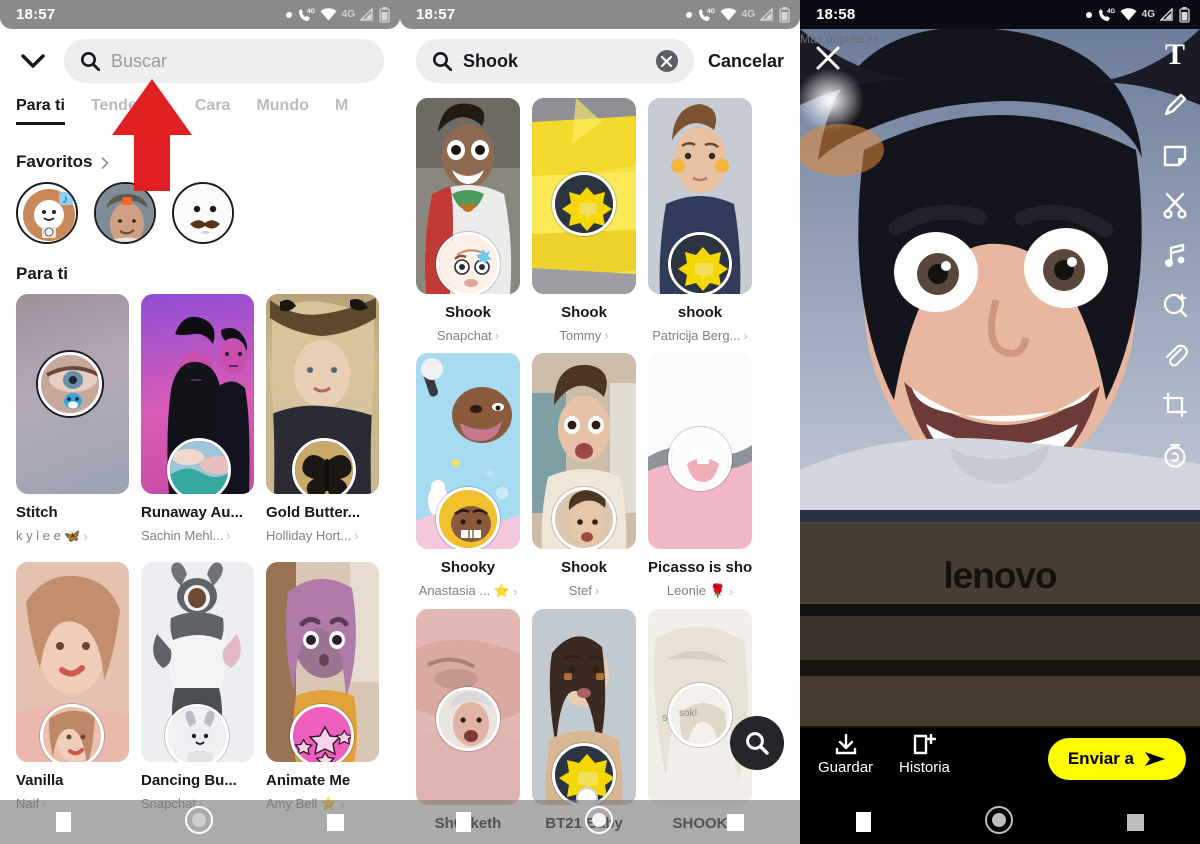 The image size is (1200, 844). What do you see at coordinates (197, 734) in the screenshot?
I see `bunny-icon` at bounding box center [197, 734].